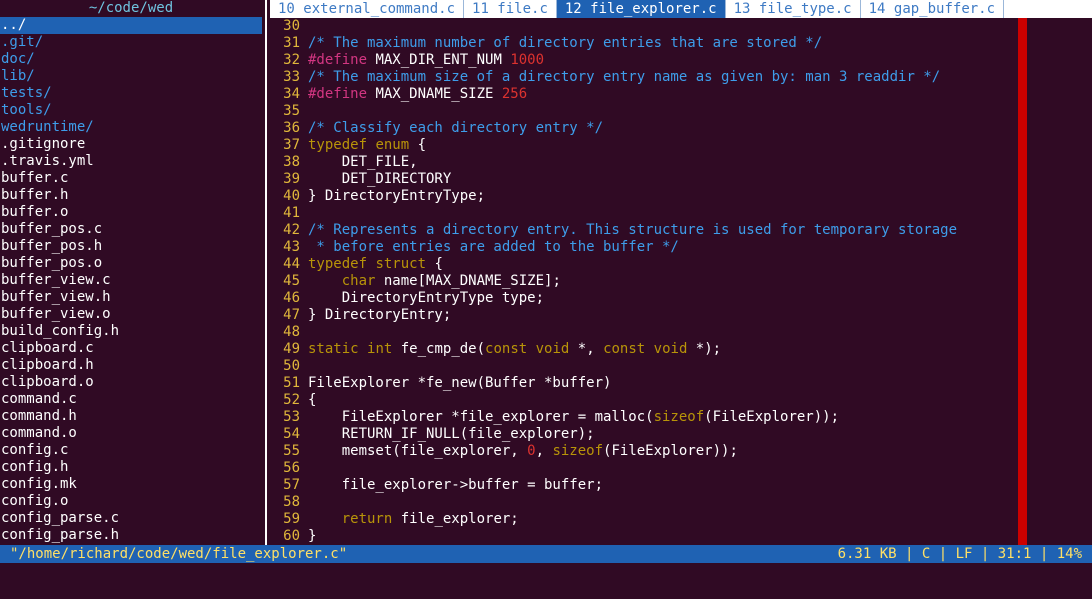 Image resolution: width=1092 pixels, height=599 pixels. I want to click on directory-entry: .git/, so click(131, 42).